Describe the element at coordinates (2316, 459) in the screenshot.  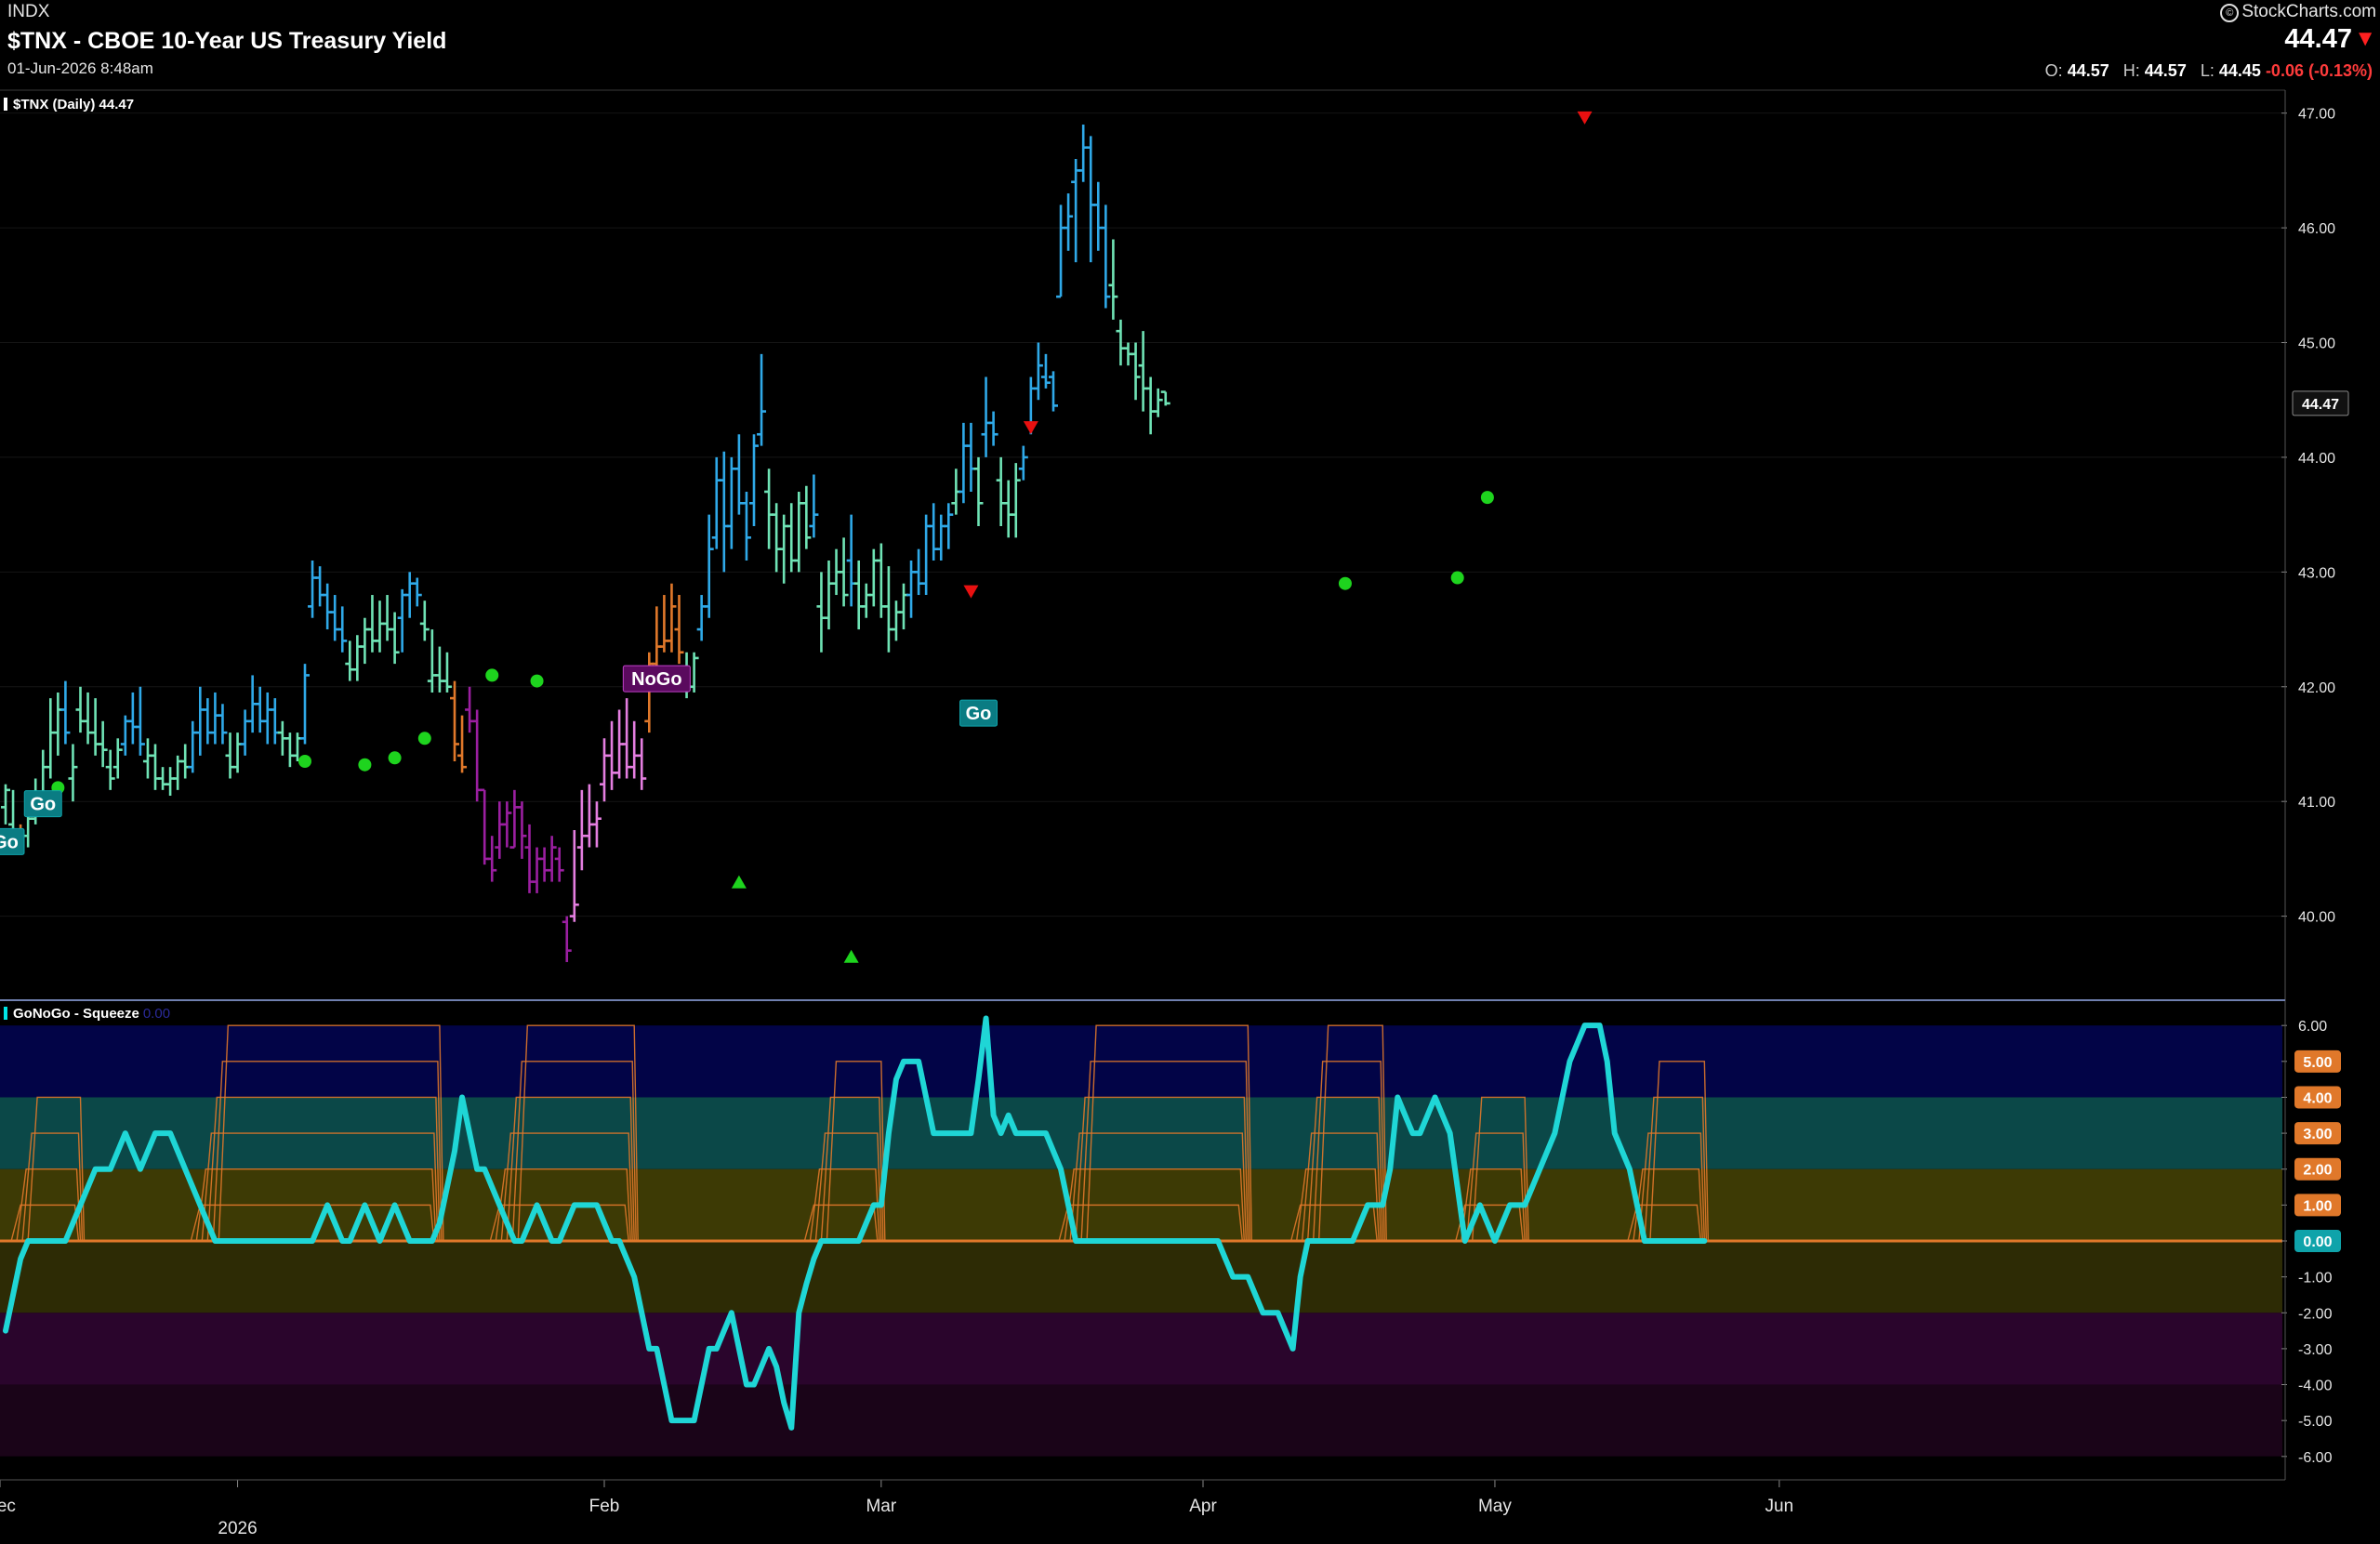
I see `price-tick-label: 44.00` at that location.